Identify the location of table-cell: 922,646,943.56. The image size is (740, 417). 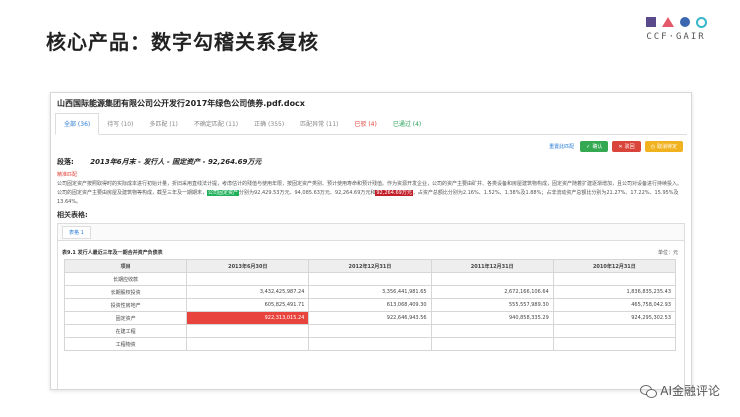
(370, 318).